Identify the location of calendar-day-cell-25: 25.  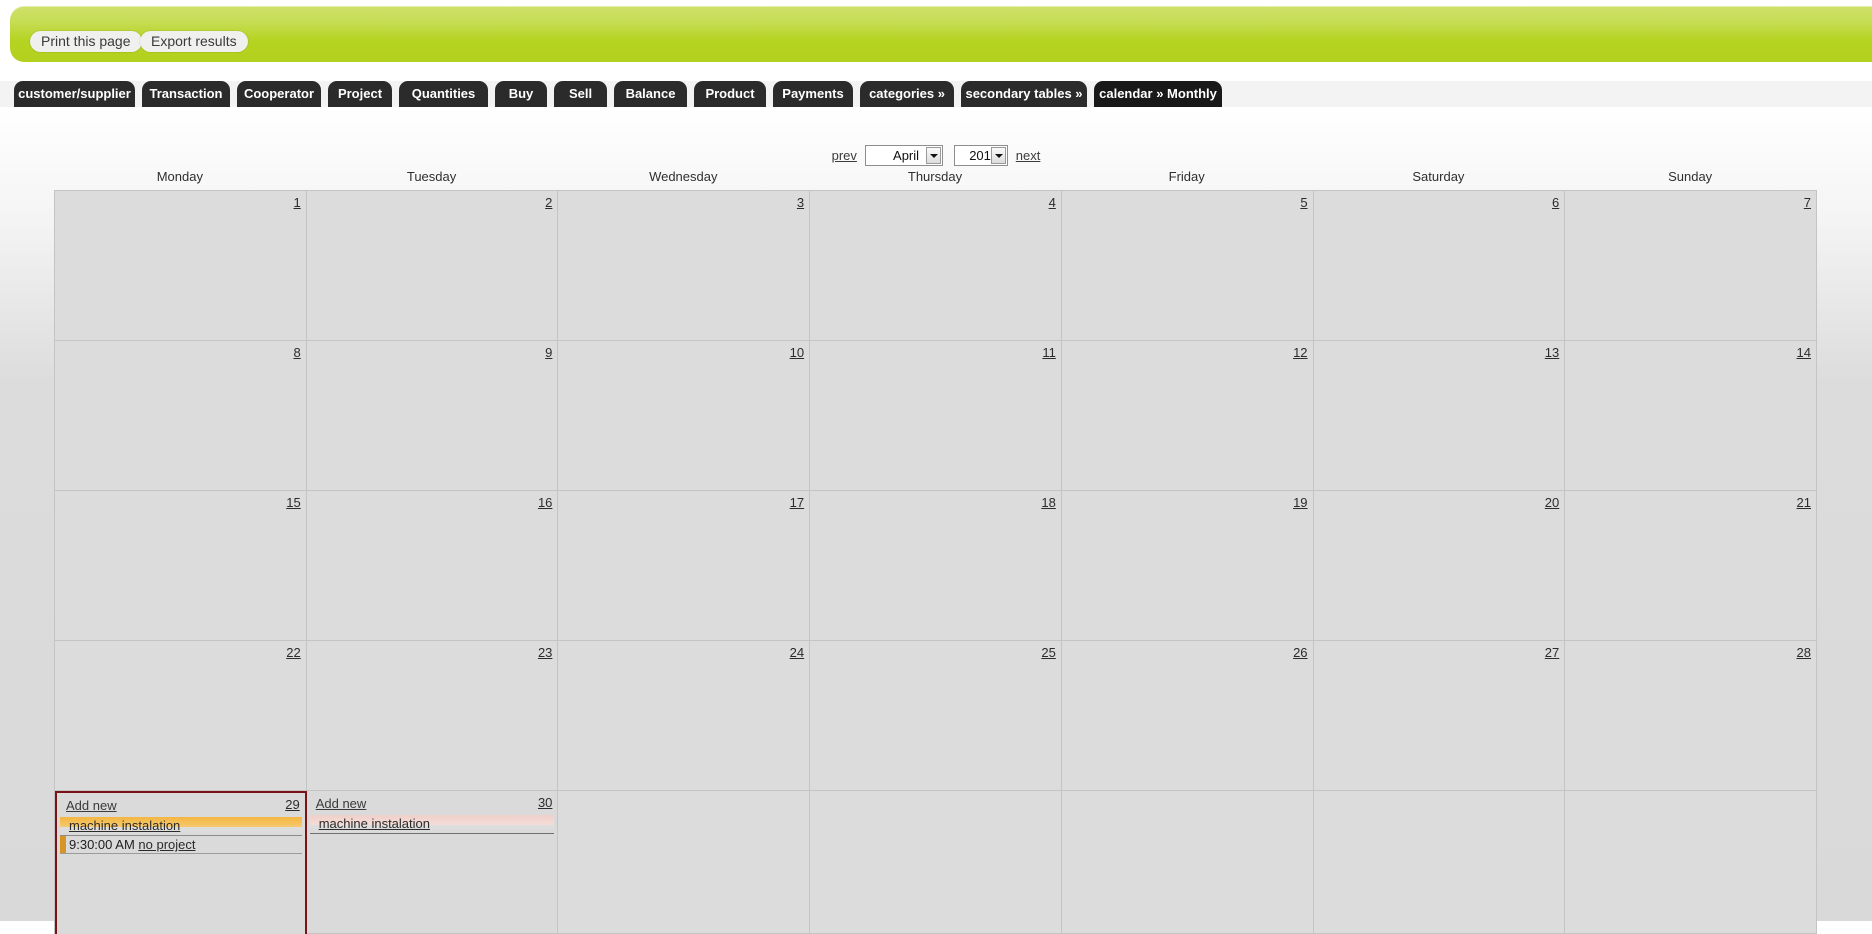
(936, 716).